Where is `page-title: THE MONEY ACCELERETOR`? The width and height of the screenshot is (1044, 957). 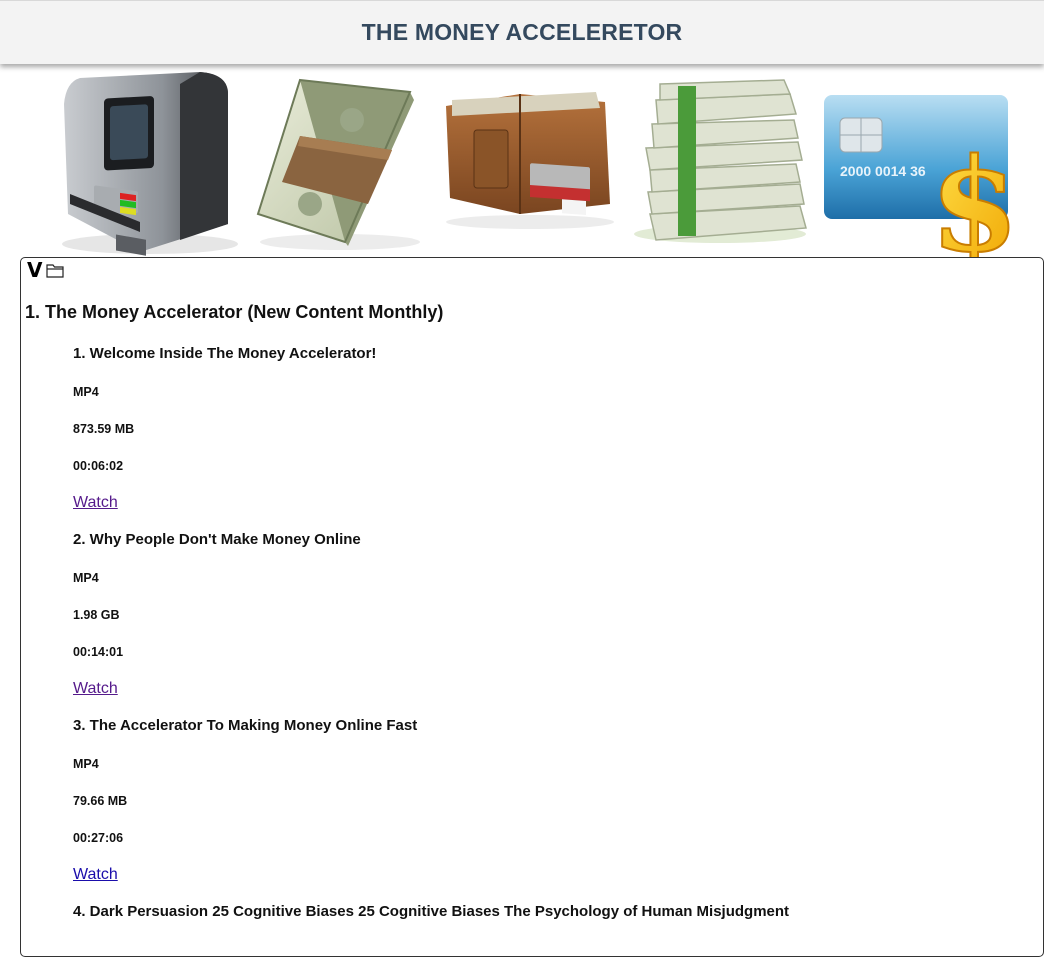
page-title: THE MONEY ACCELERETOR is located at coordinates (522, 32).